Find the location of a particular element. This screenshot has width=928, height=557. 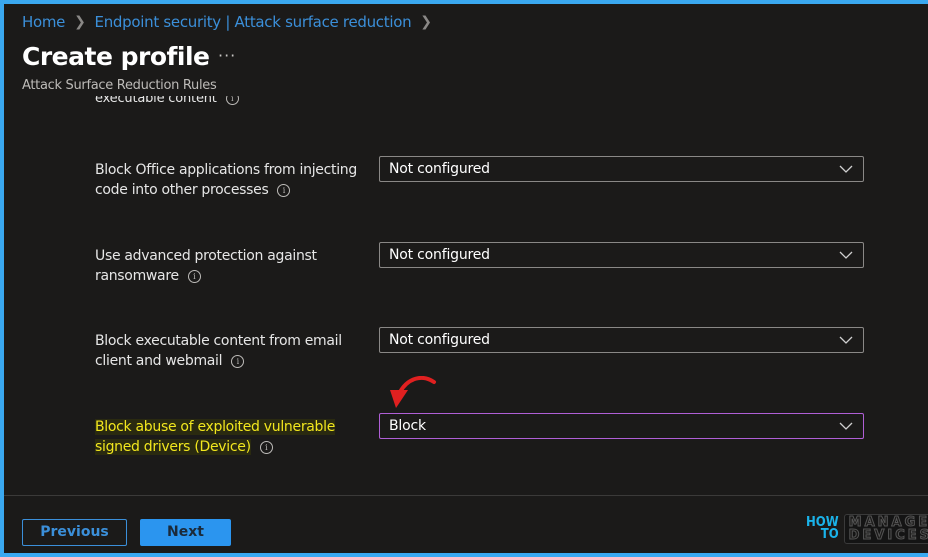

page-subtitle: Attack Surface Reduction Rules is located at coordinates (119, 85).